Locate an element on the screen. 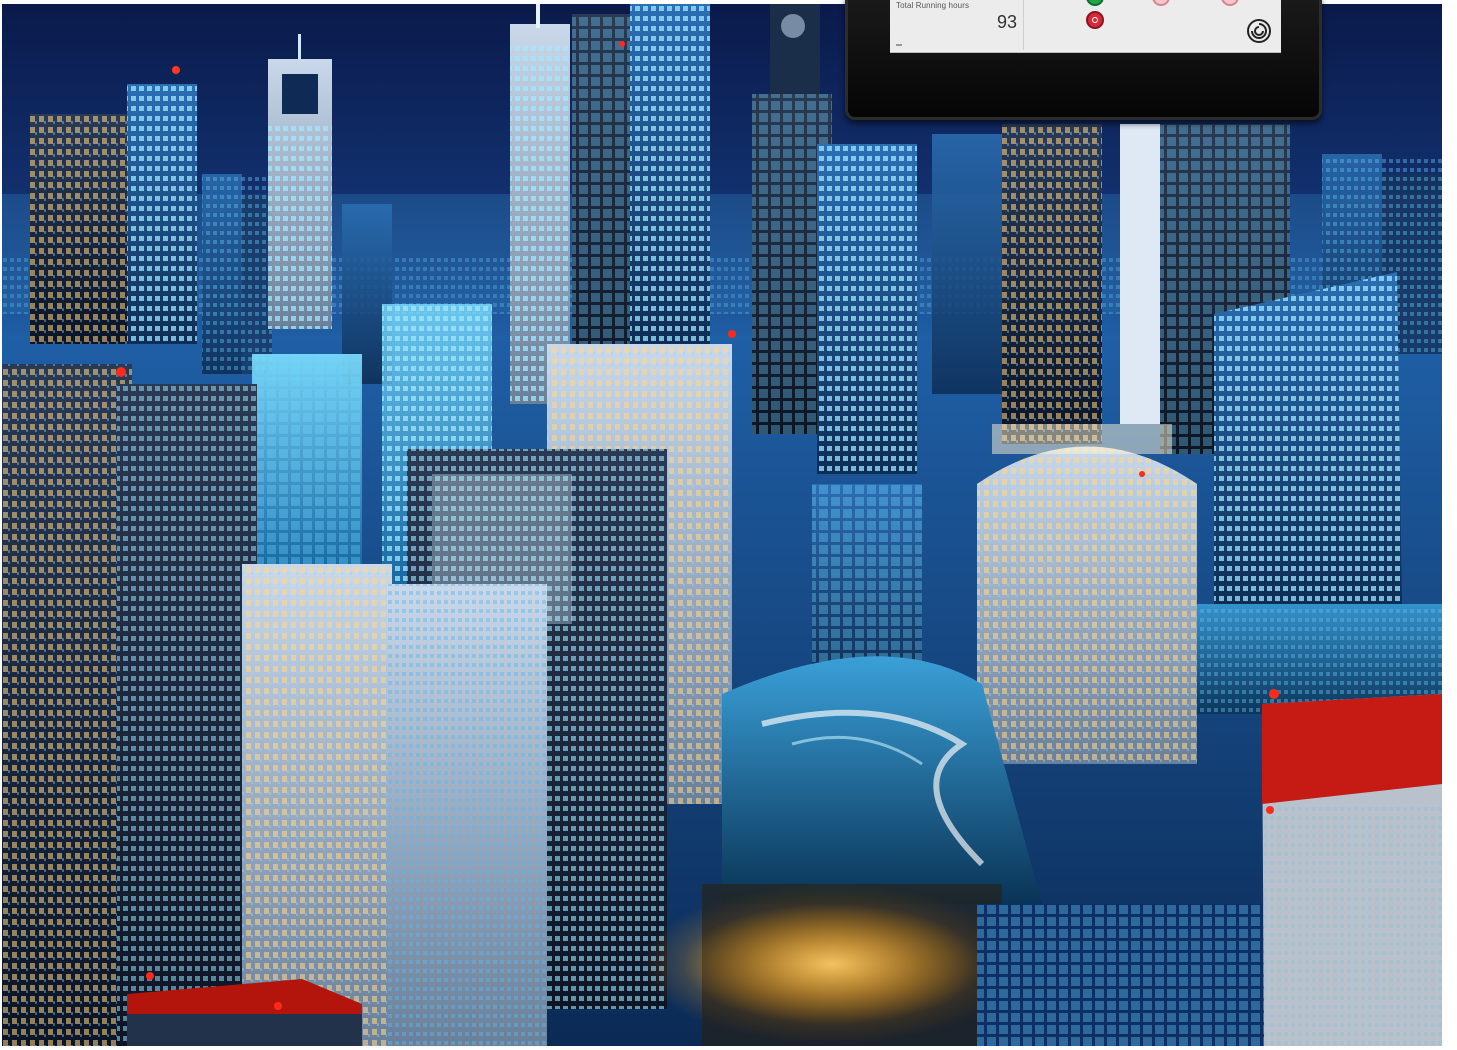 The height and width of the screenshot is (1050, 1457). running-hours-label: Total Running hours is located at coordinates (933, 5).